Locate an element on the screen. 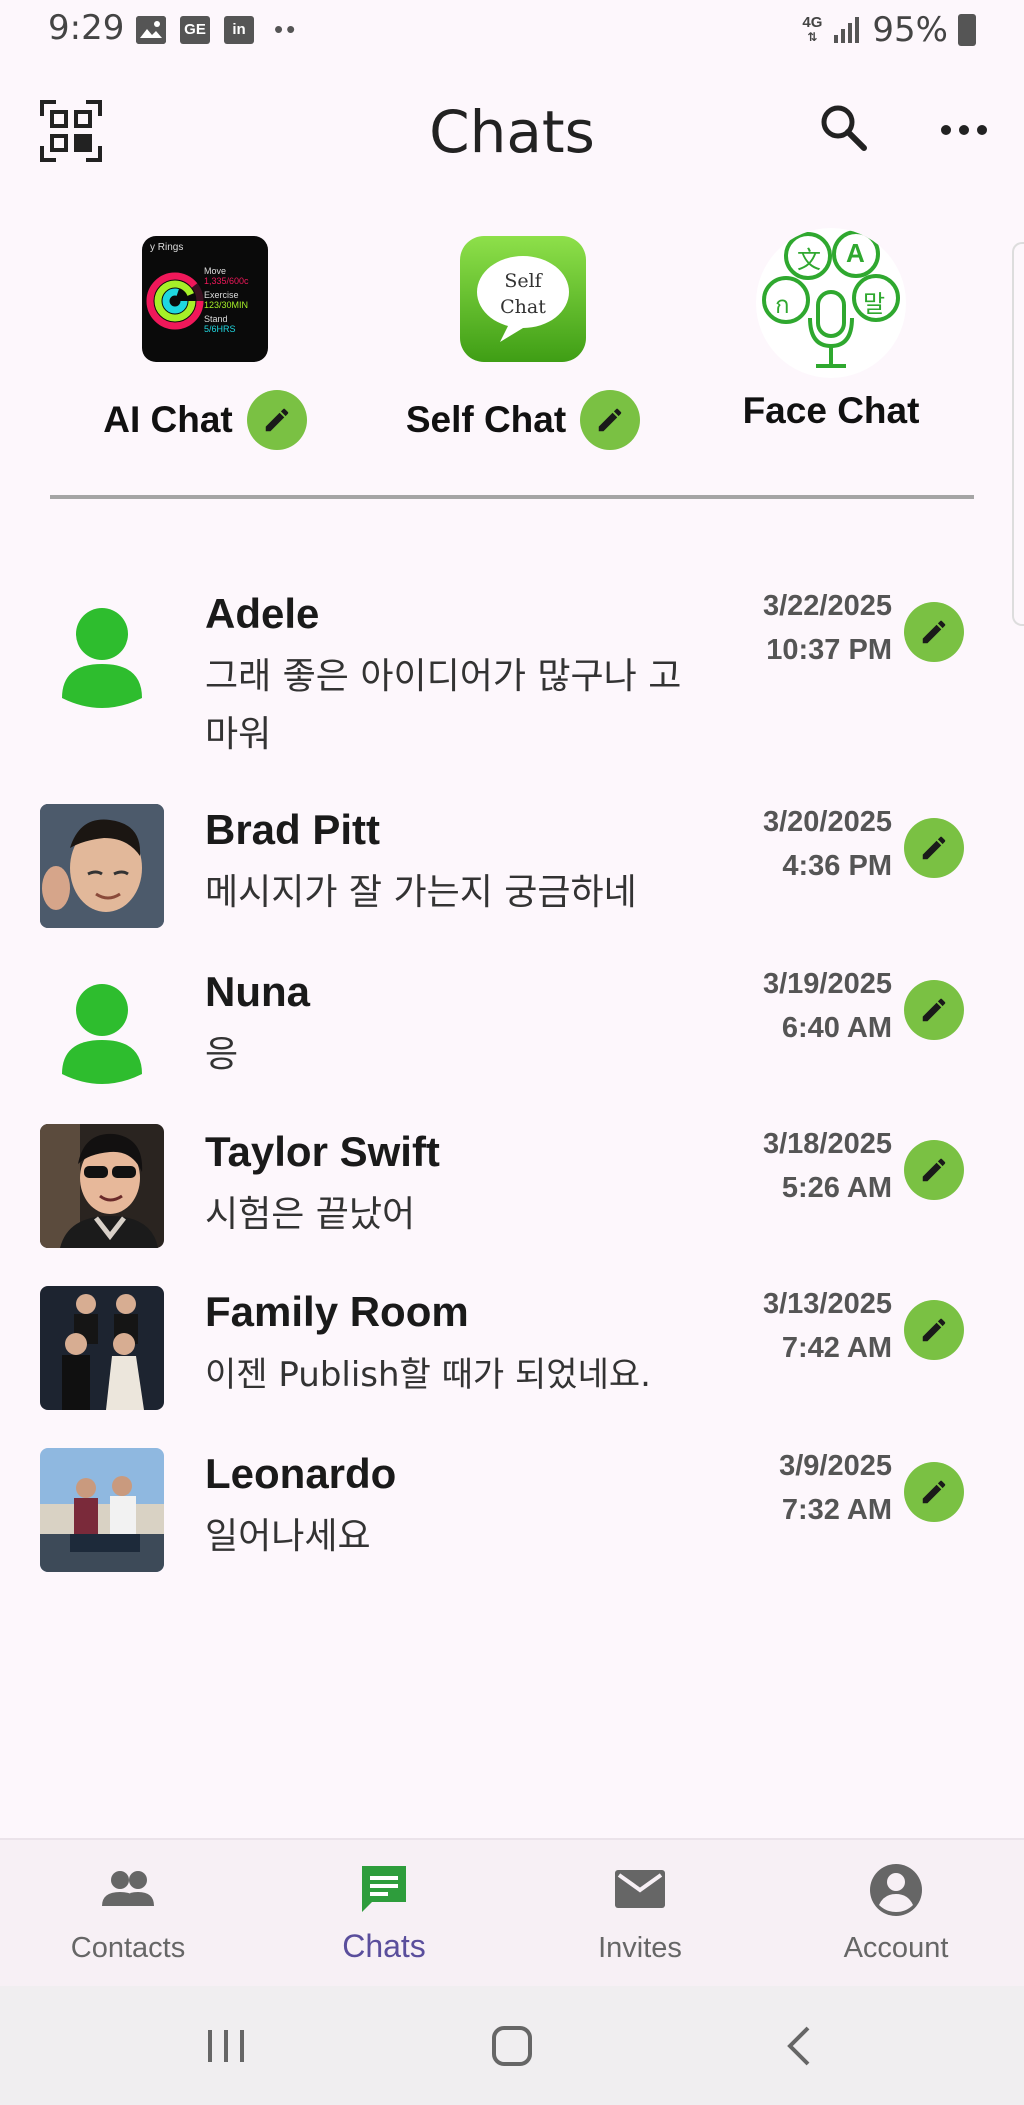 This screenshot has height=2105, width=1024. chat-name: Family Room is located at coordinates (337, 1311).